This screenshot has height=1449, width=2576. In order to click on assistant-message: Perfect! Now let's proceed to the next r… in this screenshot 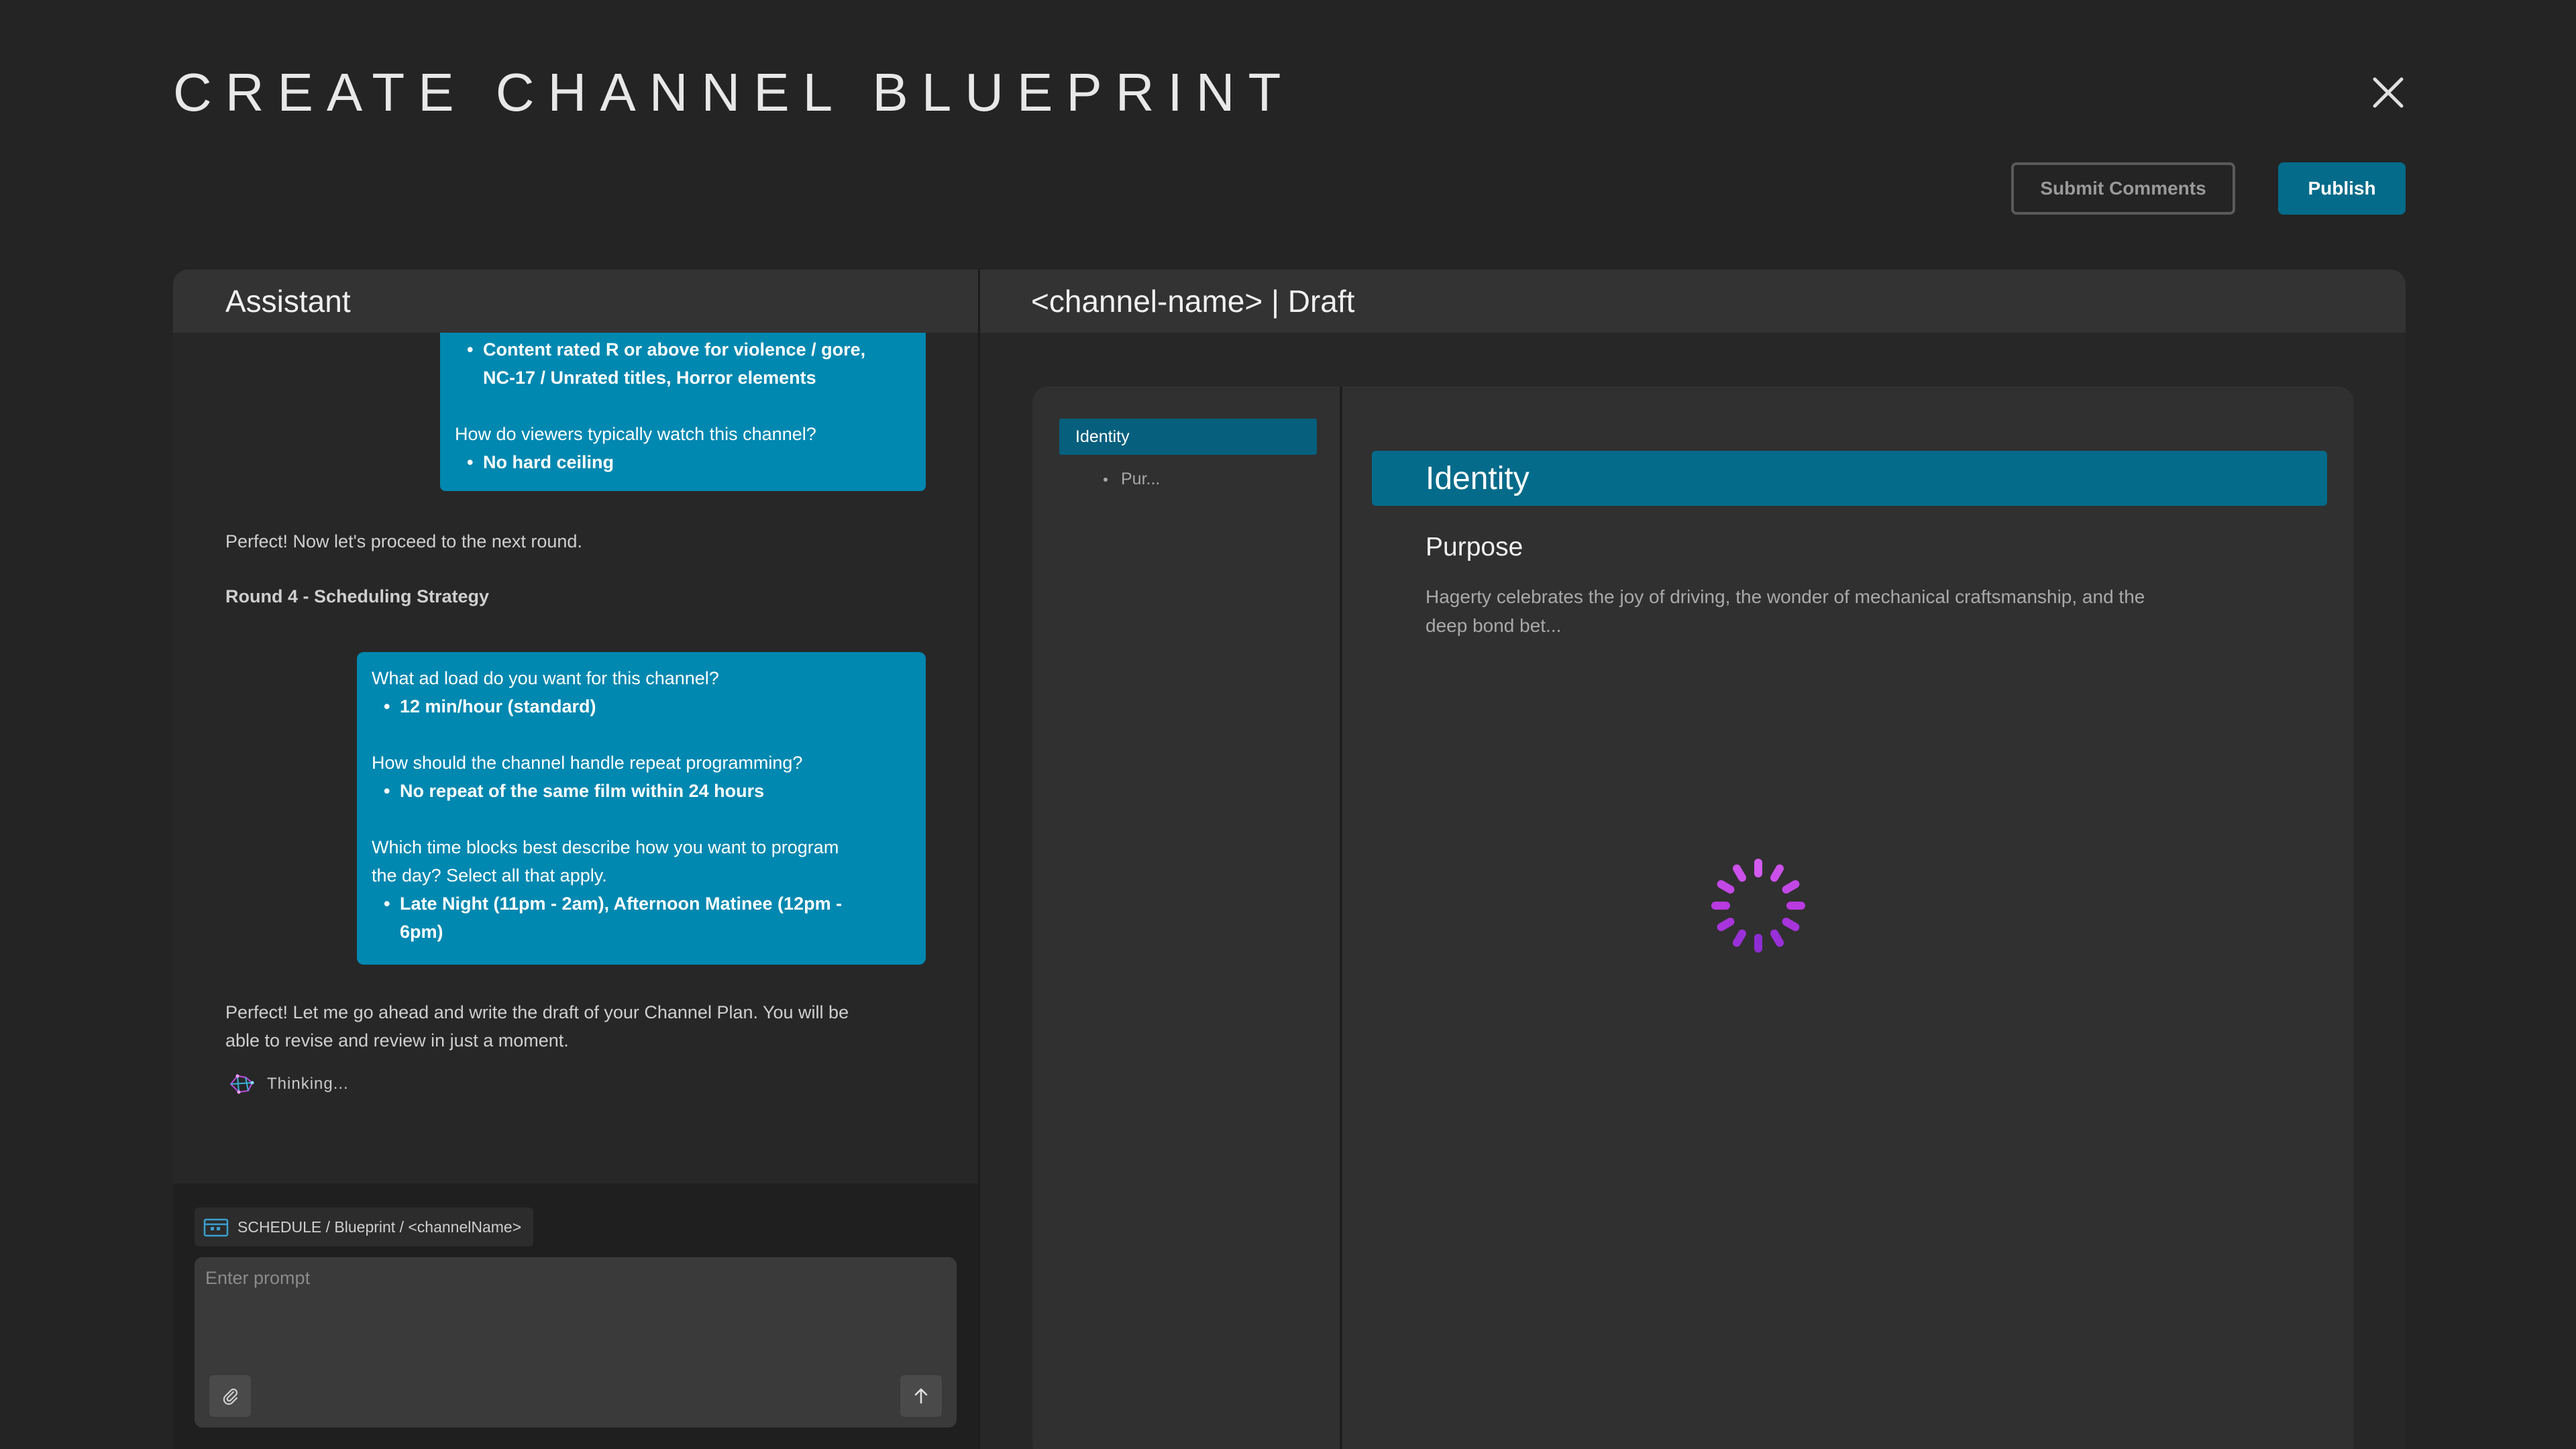, I will do `click(403, 541)`.